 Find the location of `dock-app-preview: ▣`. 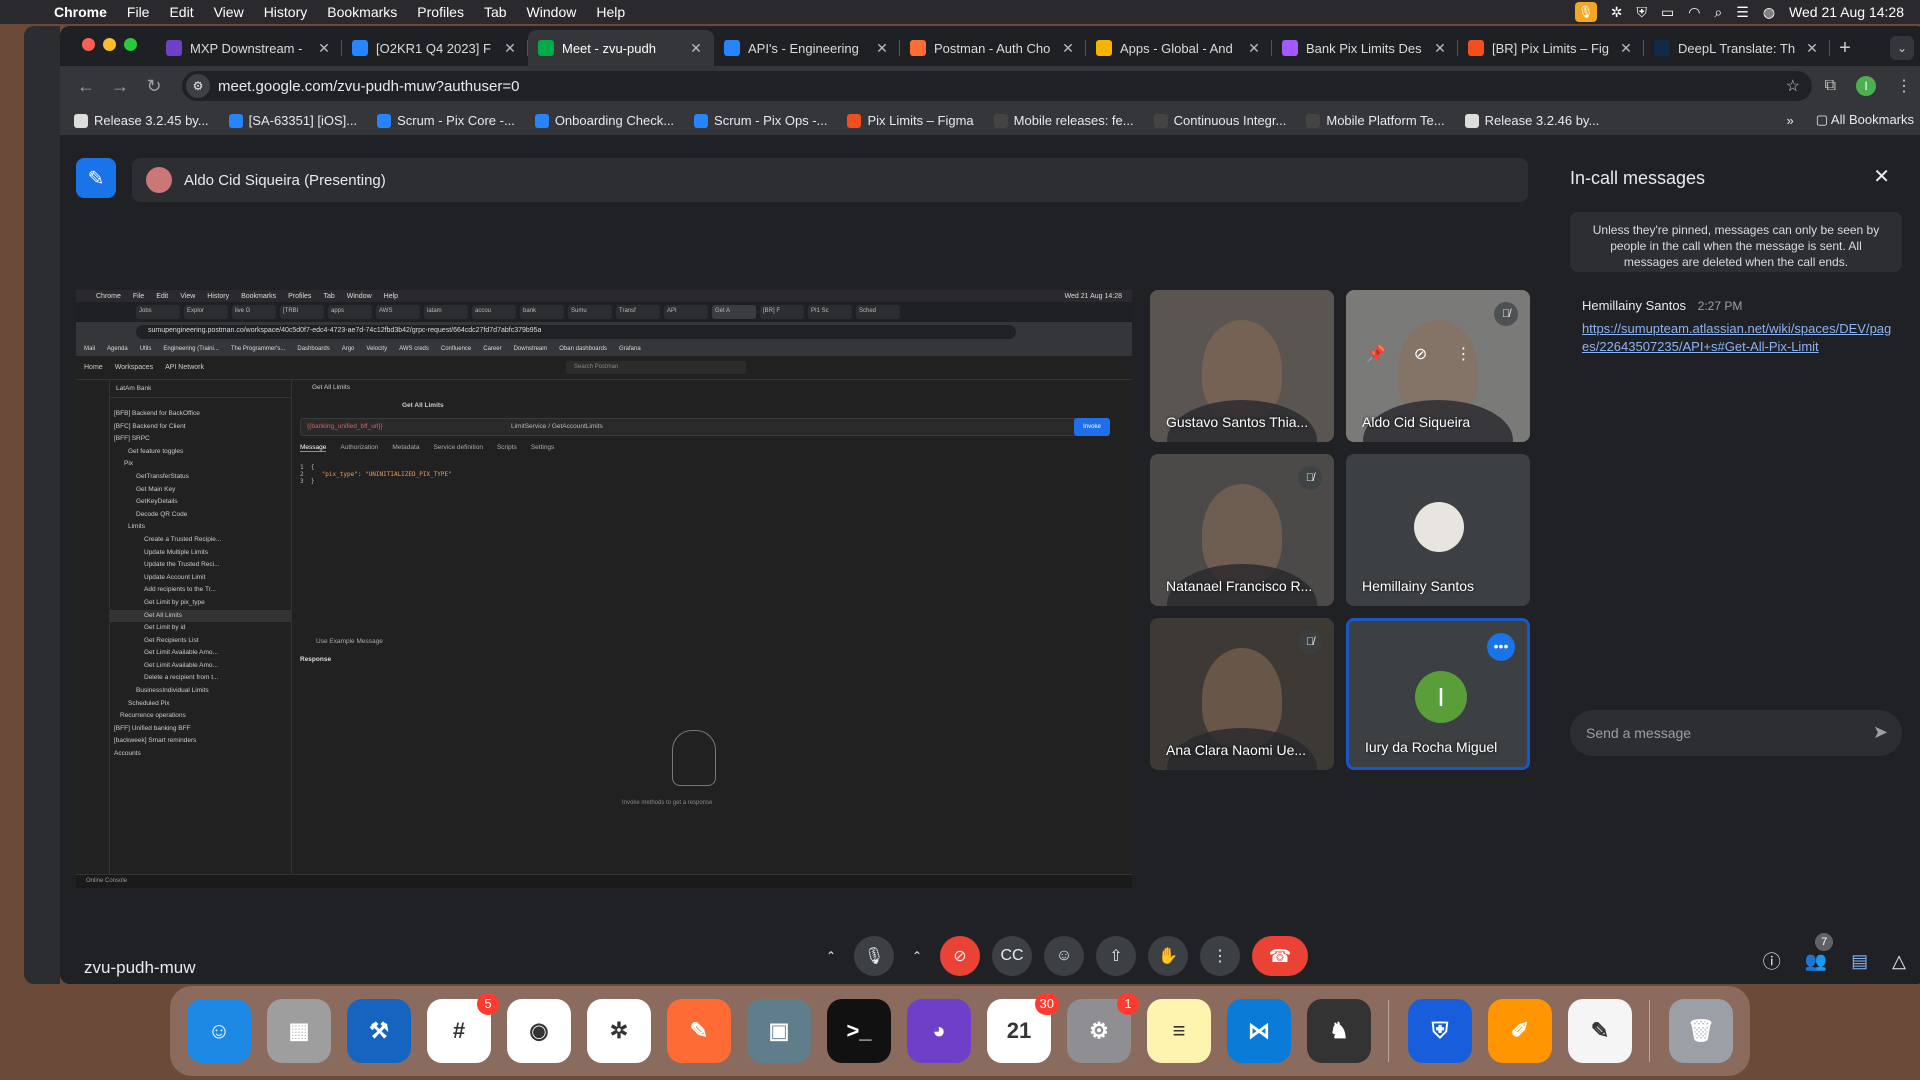

dock-app-preview: ▣ is located at coordinates (779, 1031).